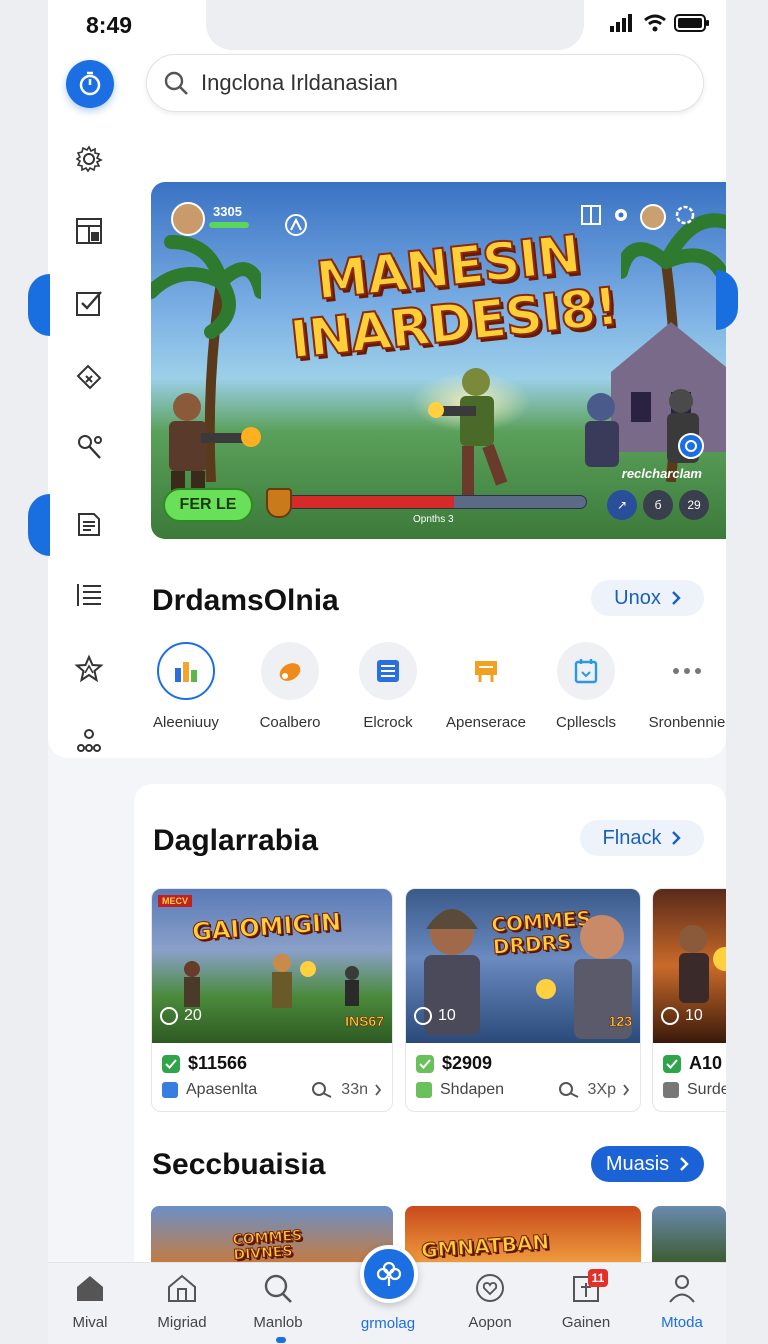 The height and width of the screenshot is (1344, 768). Describe the element at coordinates (647, 598) in the screenshot. I see `section1-more-button: Unox` at that location.